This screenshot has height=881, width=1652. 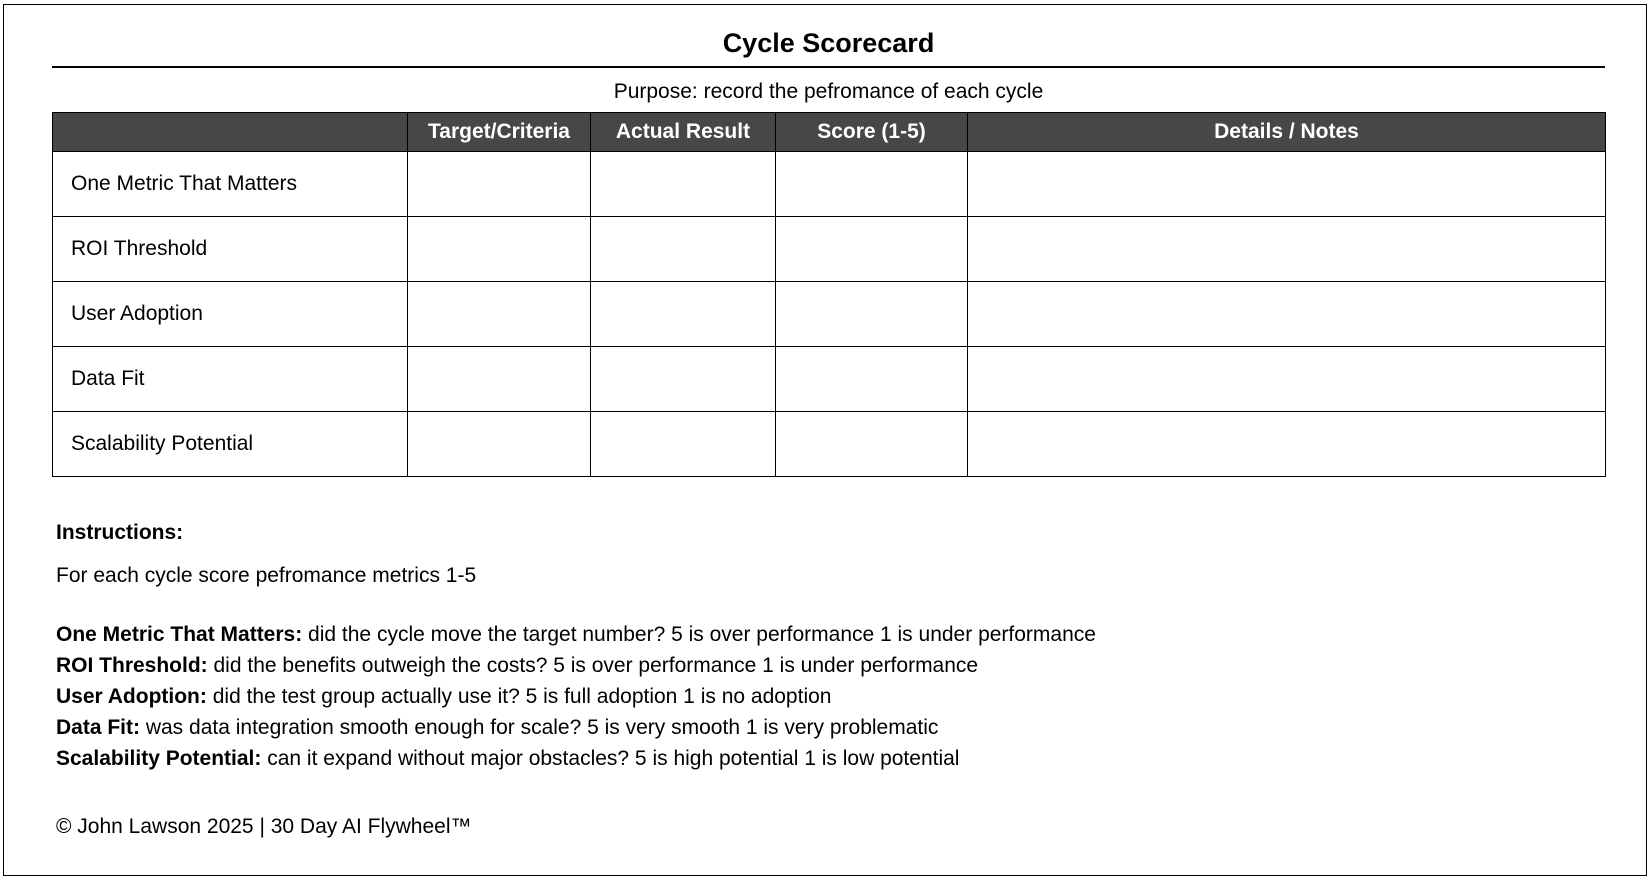 I want to click on page-title: Cycle Scorecard, so click(x=828, y=43).